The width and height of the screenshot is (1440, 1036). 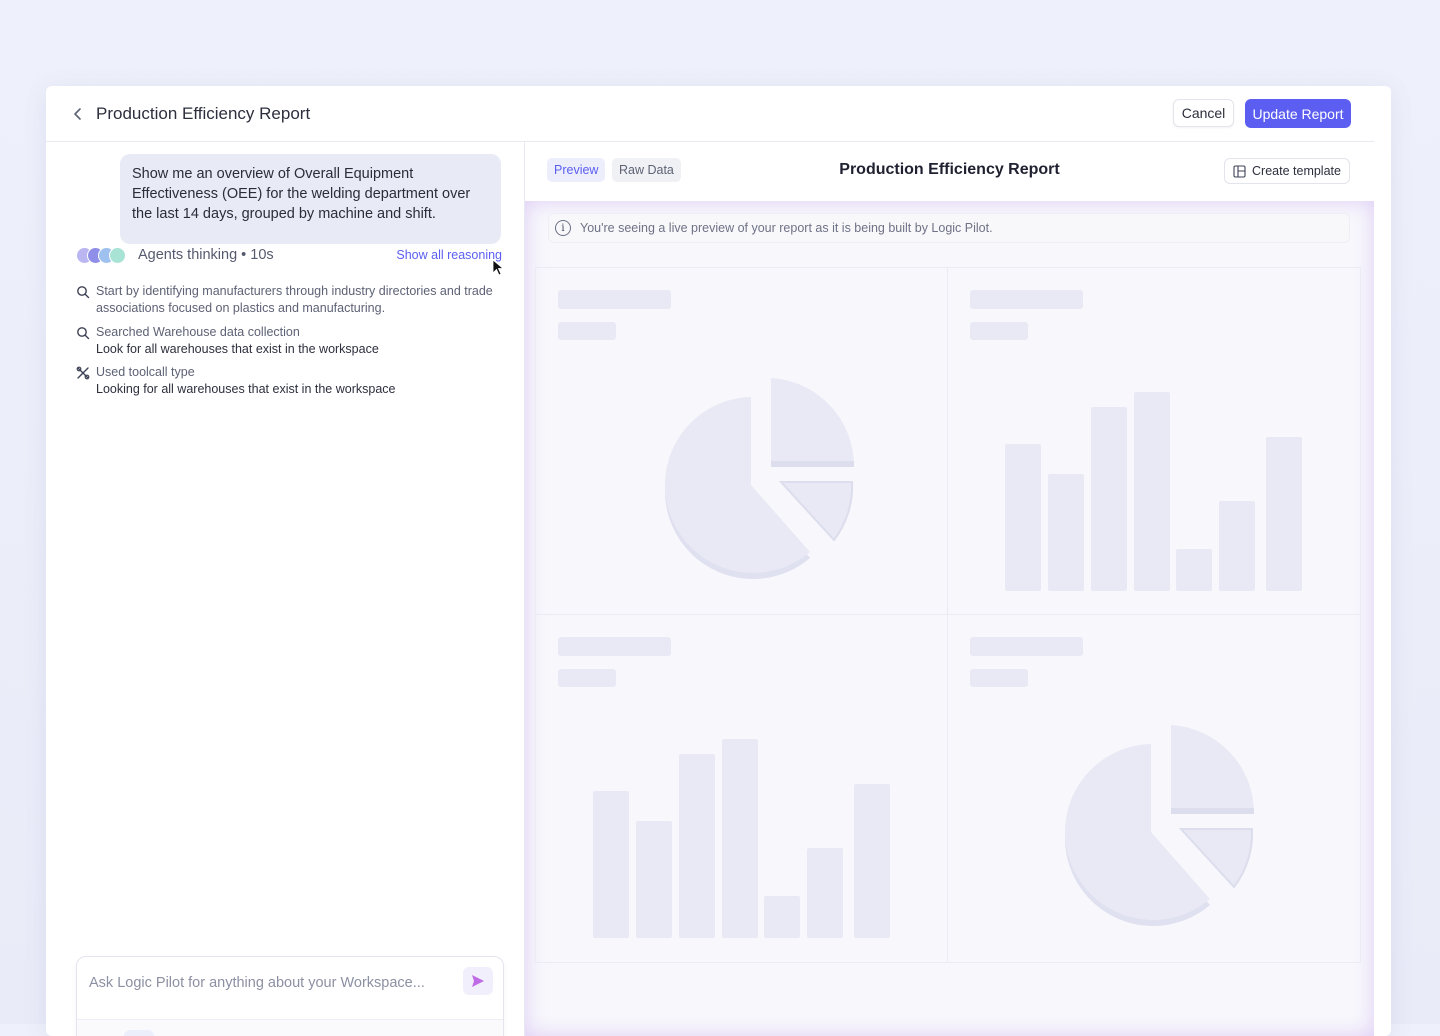 I want to click on create-template-label: Create template, so click(x=1296, y=171).